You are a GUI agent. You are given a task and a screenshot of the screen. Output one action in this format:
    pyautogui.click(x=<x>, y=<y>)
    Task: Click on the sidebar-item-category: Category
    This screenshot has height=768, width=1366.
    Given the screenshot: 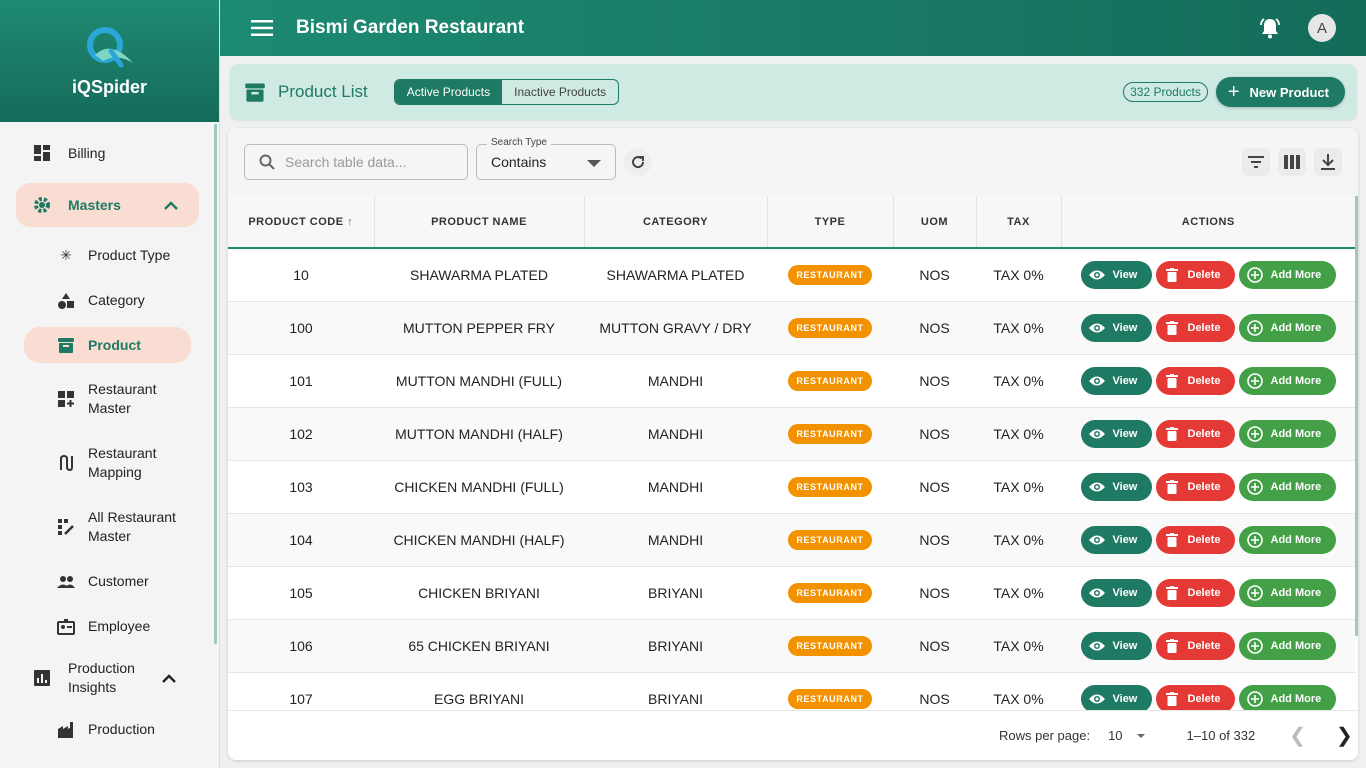 What is the action you would take?
    pyautogui.click(x=109, y=300)
    